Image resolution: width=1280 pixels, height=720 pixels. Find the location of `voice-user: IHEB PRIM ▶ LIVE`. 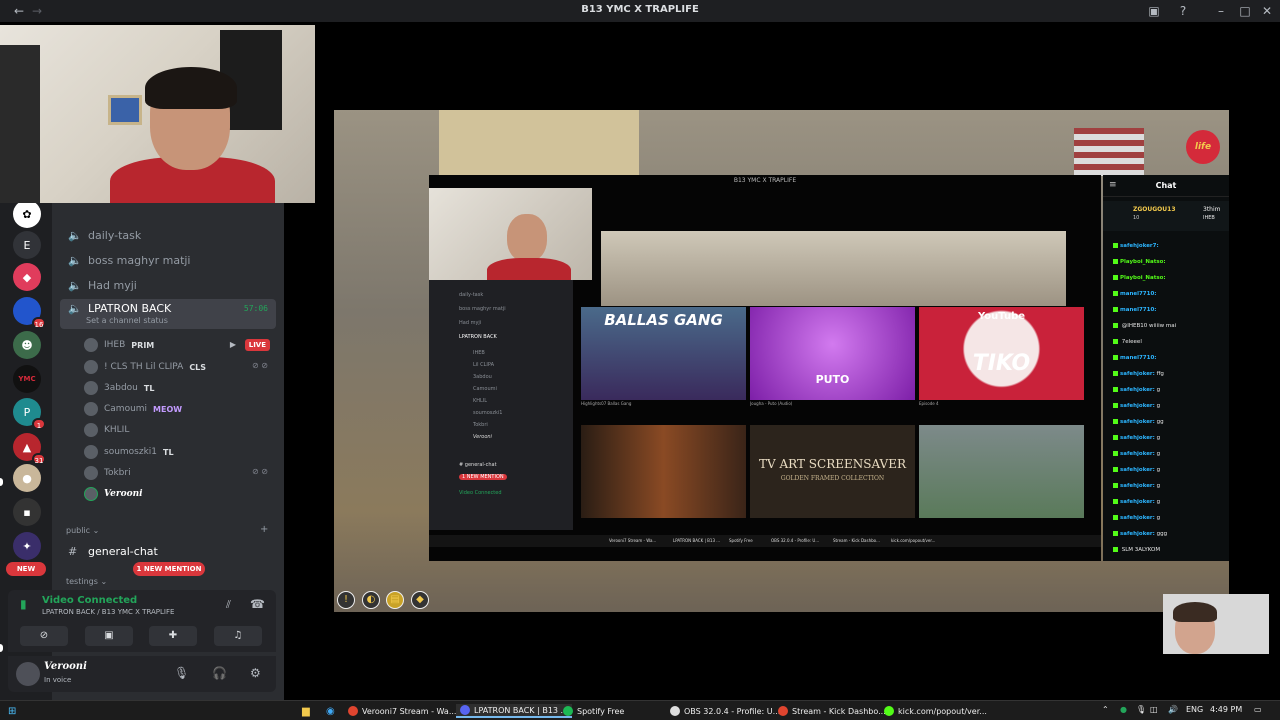

voice-user: IHEB PRIM ▶ LIVE is located at coordinates (179, 345).